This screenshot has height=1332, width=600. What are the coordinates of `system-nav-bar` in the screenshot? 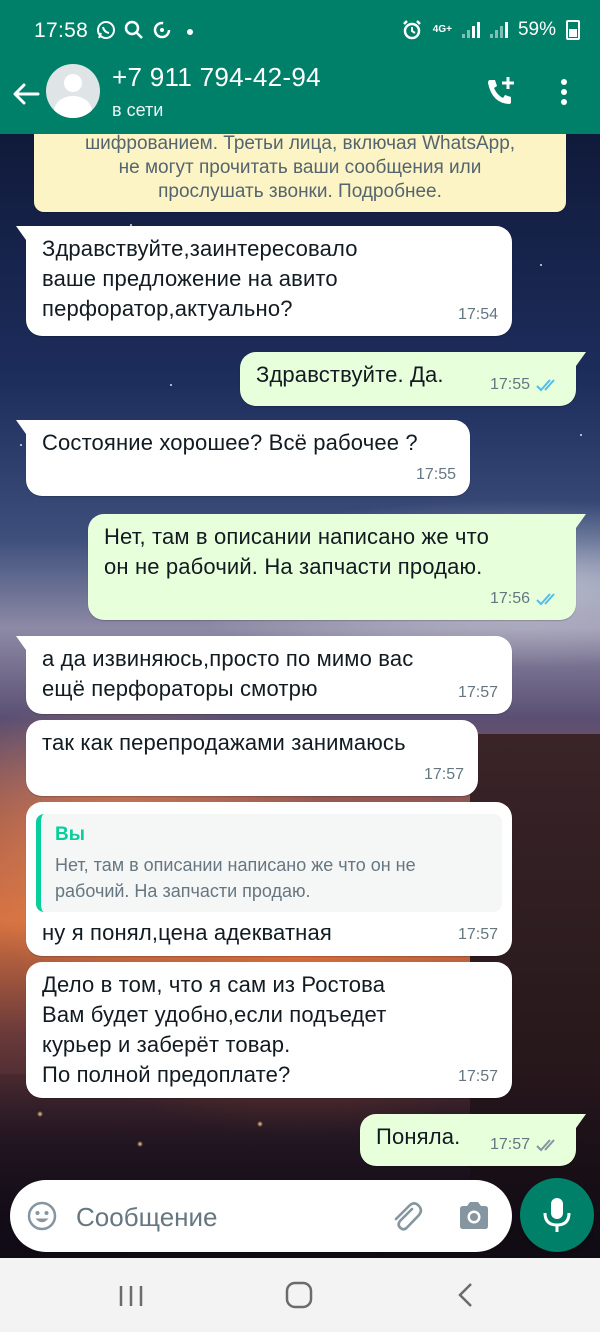 It's located at (300, 1295).